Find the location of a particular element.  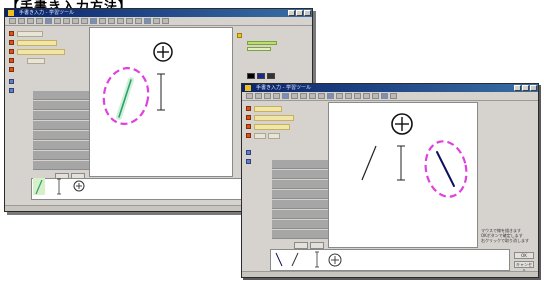

preview-backslash-stroke is located at coordinates (279, 259).